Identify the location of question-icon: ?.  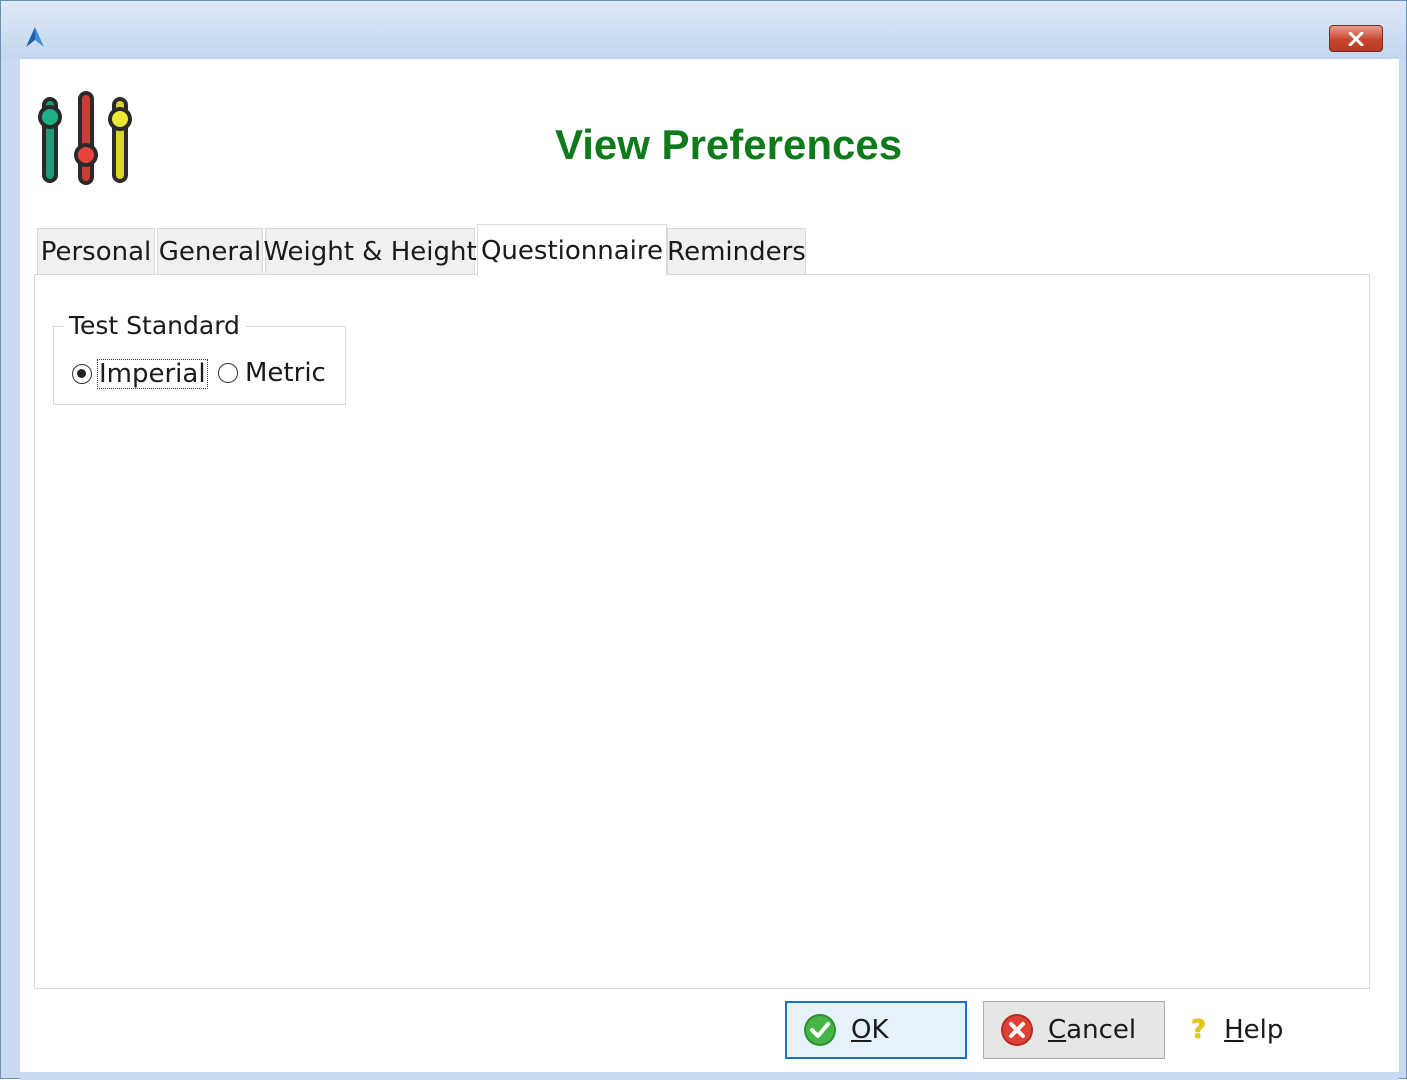
(1199, 1030).